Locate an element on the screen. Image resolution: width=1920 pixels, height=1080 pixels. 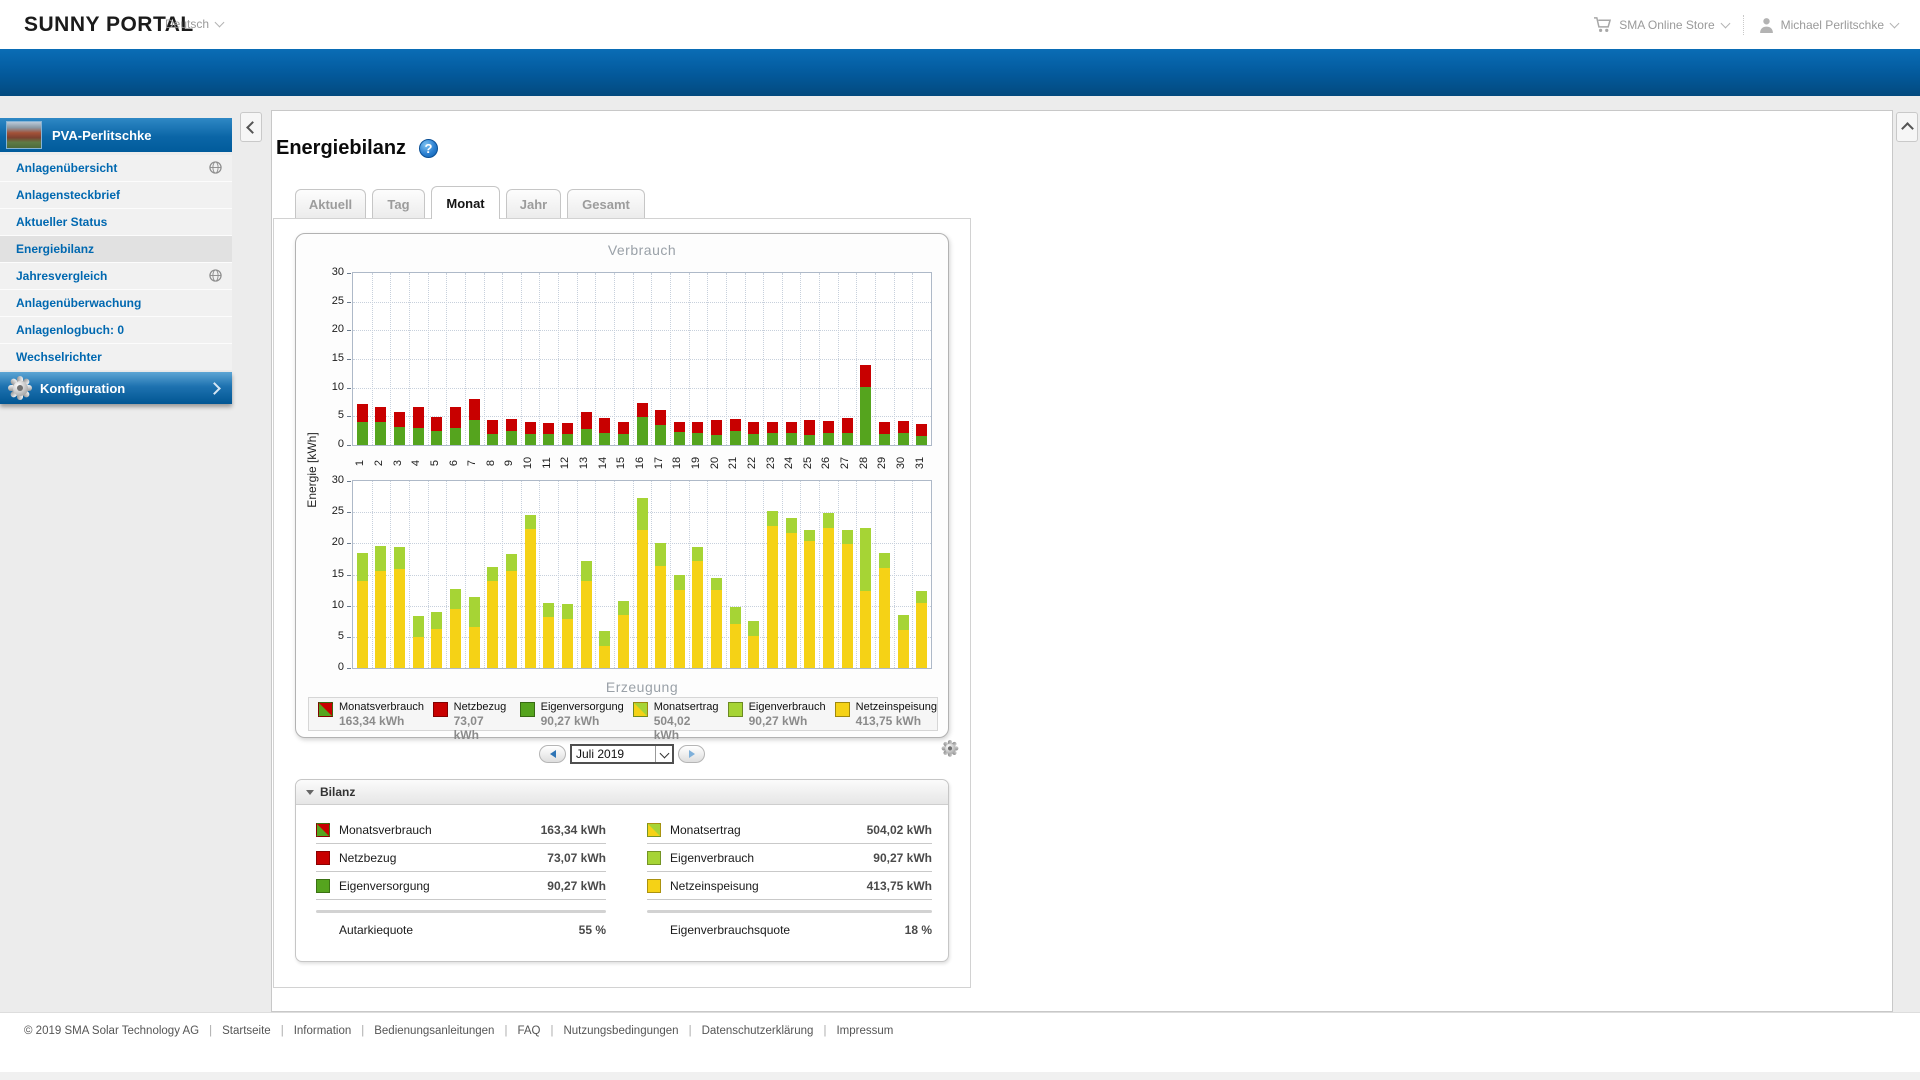
legend-name: Eigenversorgung is located at coordinates (582, 707).